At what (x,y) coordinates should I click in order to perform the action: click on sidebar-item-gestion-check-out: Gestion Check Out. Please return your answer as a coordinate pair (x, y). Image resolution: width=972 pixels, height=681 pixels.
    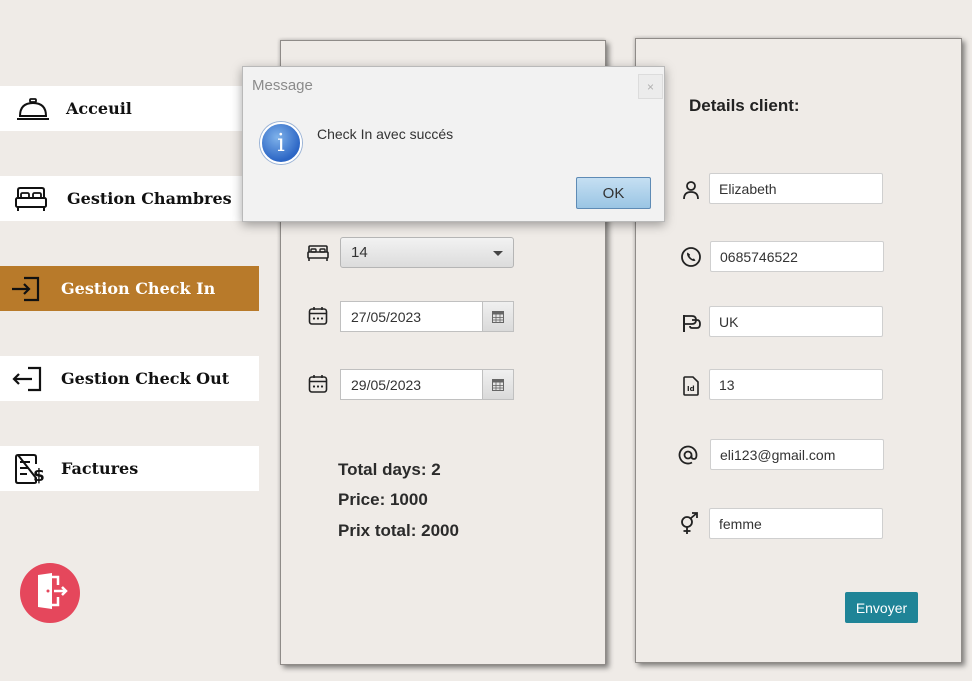
    Looking at the image, I should click on (129, 378).